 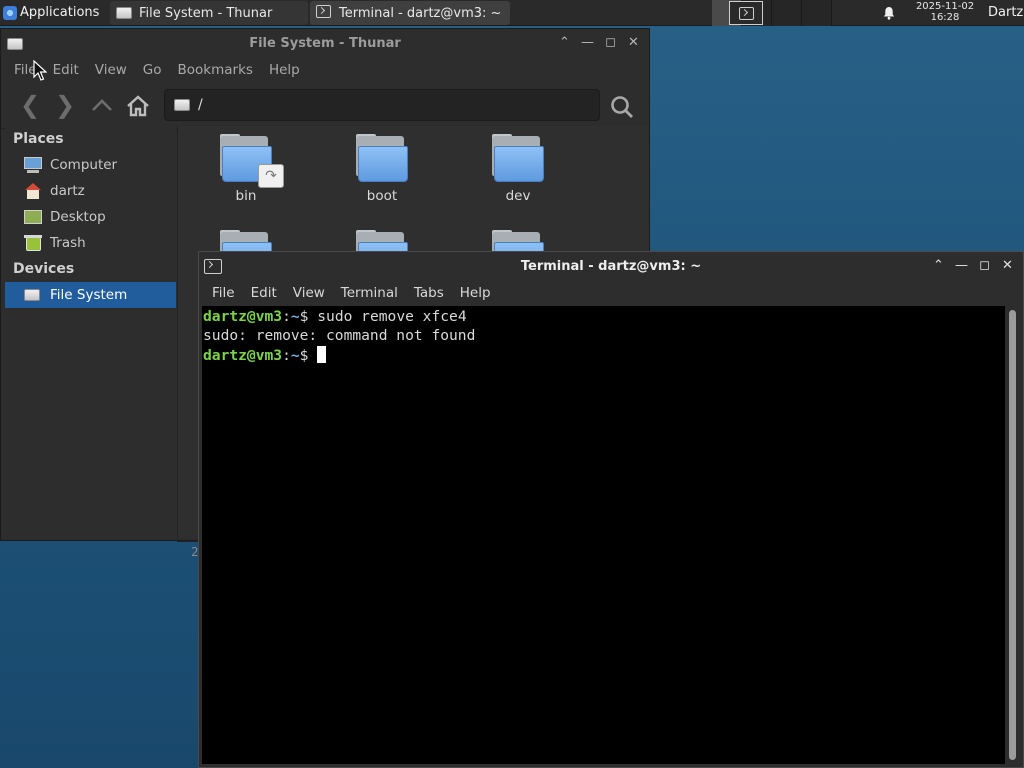 I want to click on terminal-line: sudo: remove: command not found, so click(x=603, y=335).